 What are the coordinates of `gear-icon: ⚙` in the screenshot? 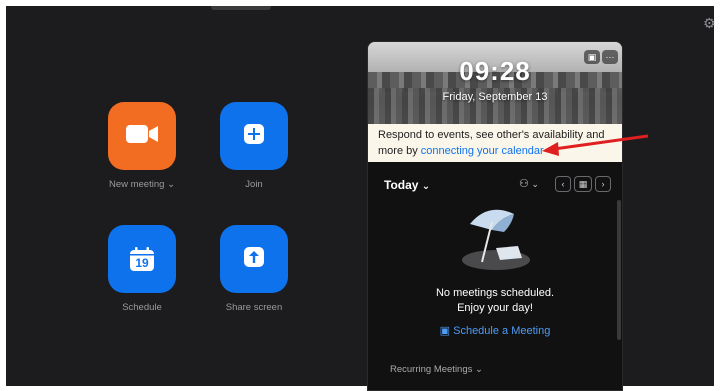 It's located at (710, 23).